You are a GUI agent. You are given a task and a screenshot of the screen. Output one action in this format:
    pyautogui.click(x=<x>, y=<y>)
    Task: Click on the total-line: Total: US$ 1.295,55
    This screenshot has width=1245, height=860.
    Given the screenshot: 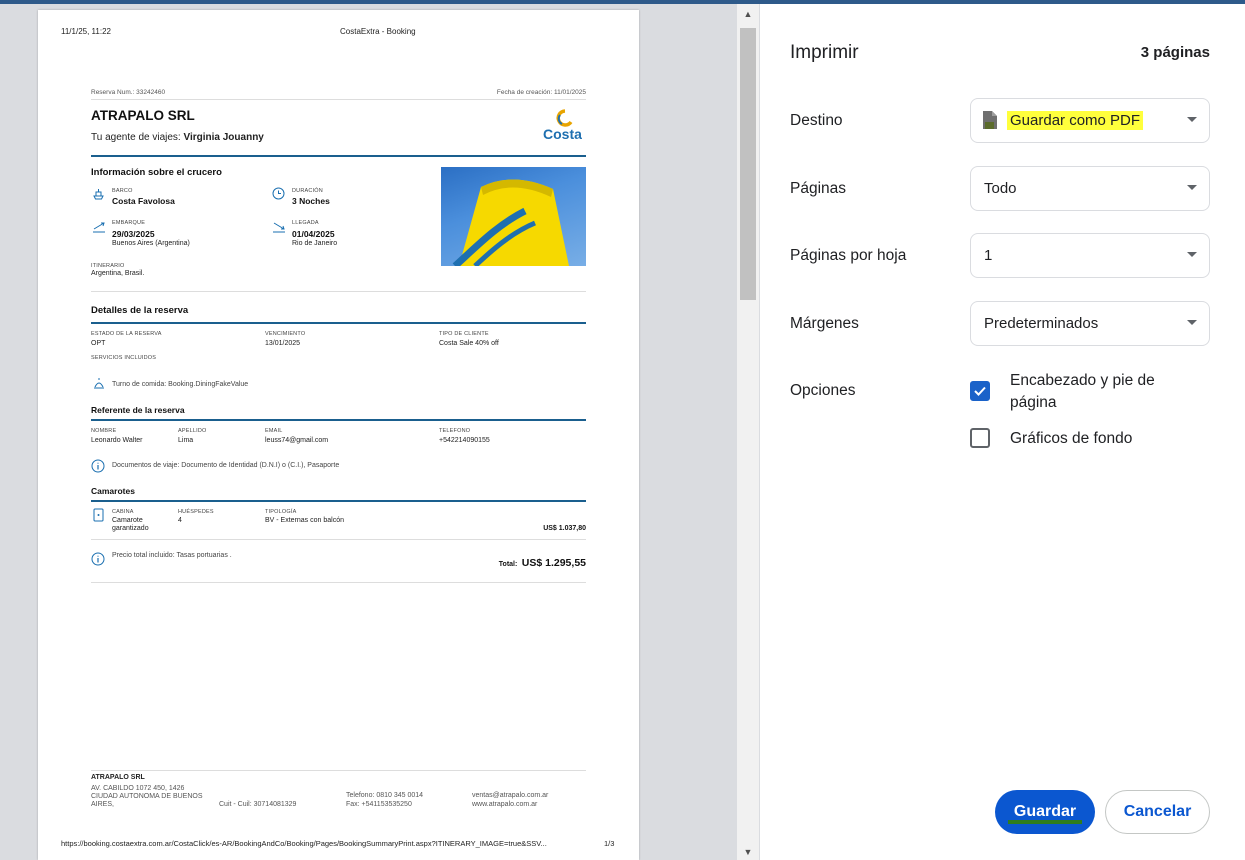 What is the action you would take?
    pyautogui.click(x=542, y=562)
    